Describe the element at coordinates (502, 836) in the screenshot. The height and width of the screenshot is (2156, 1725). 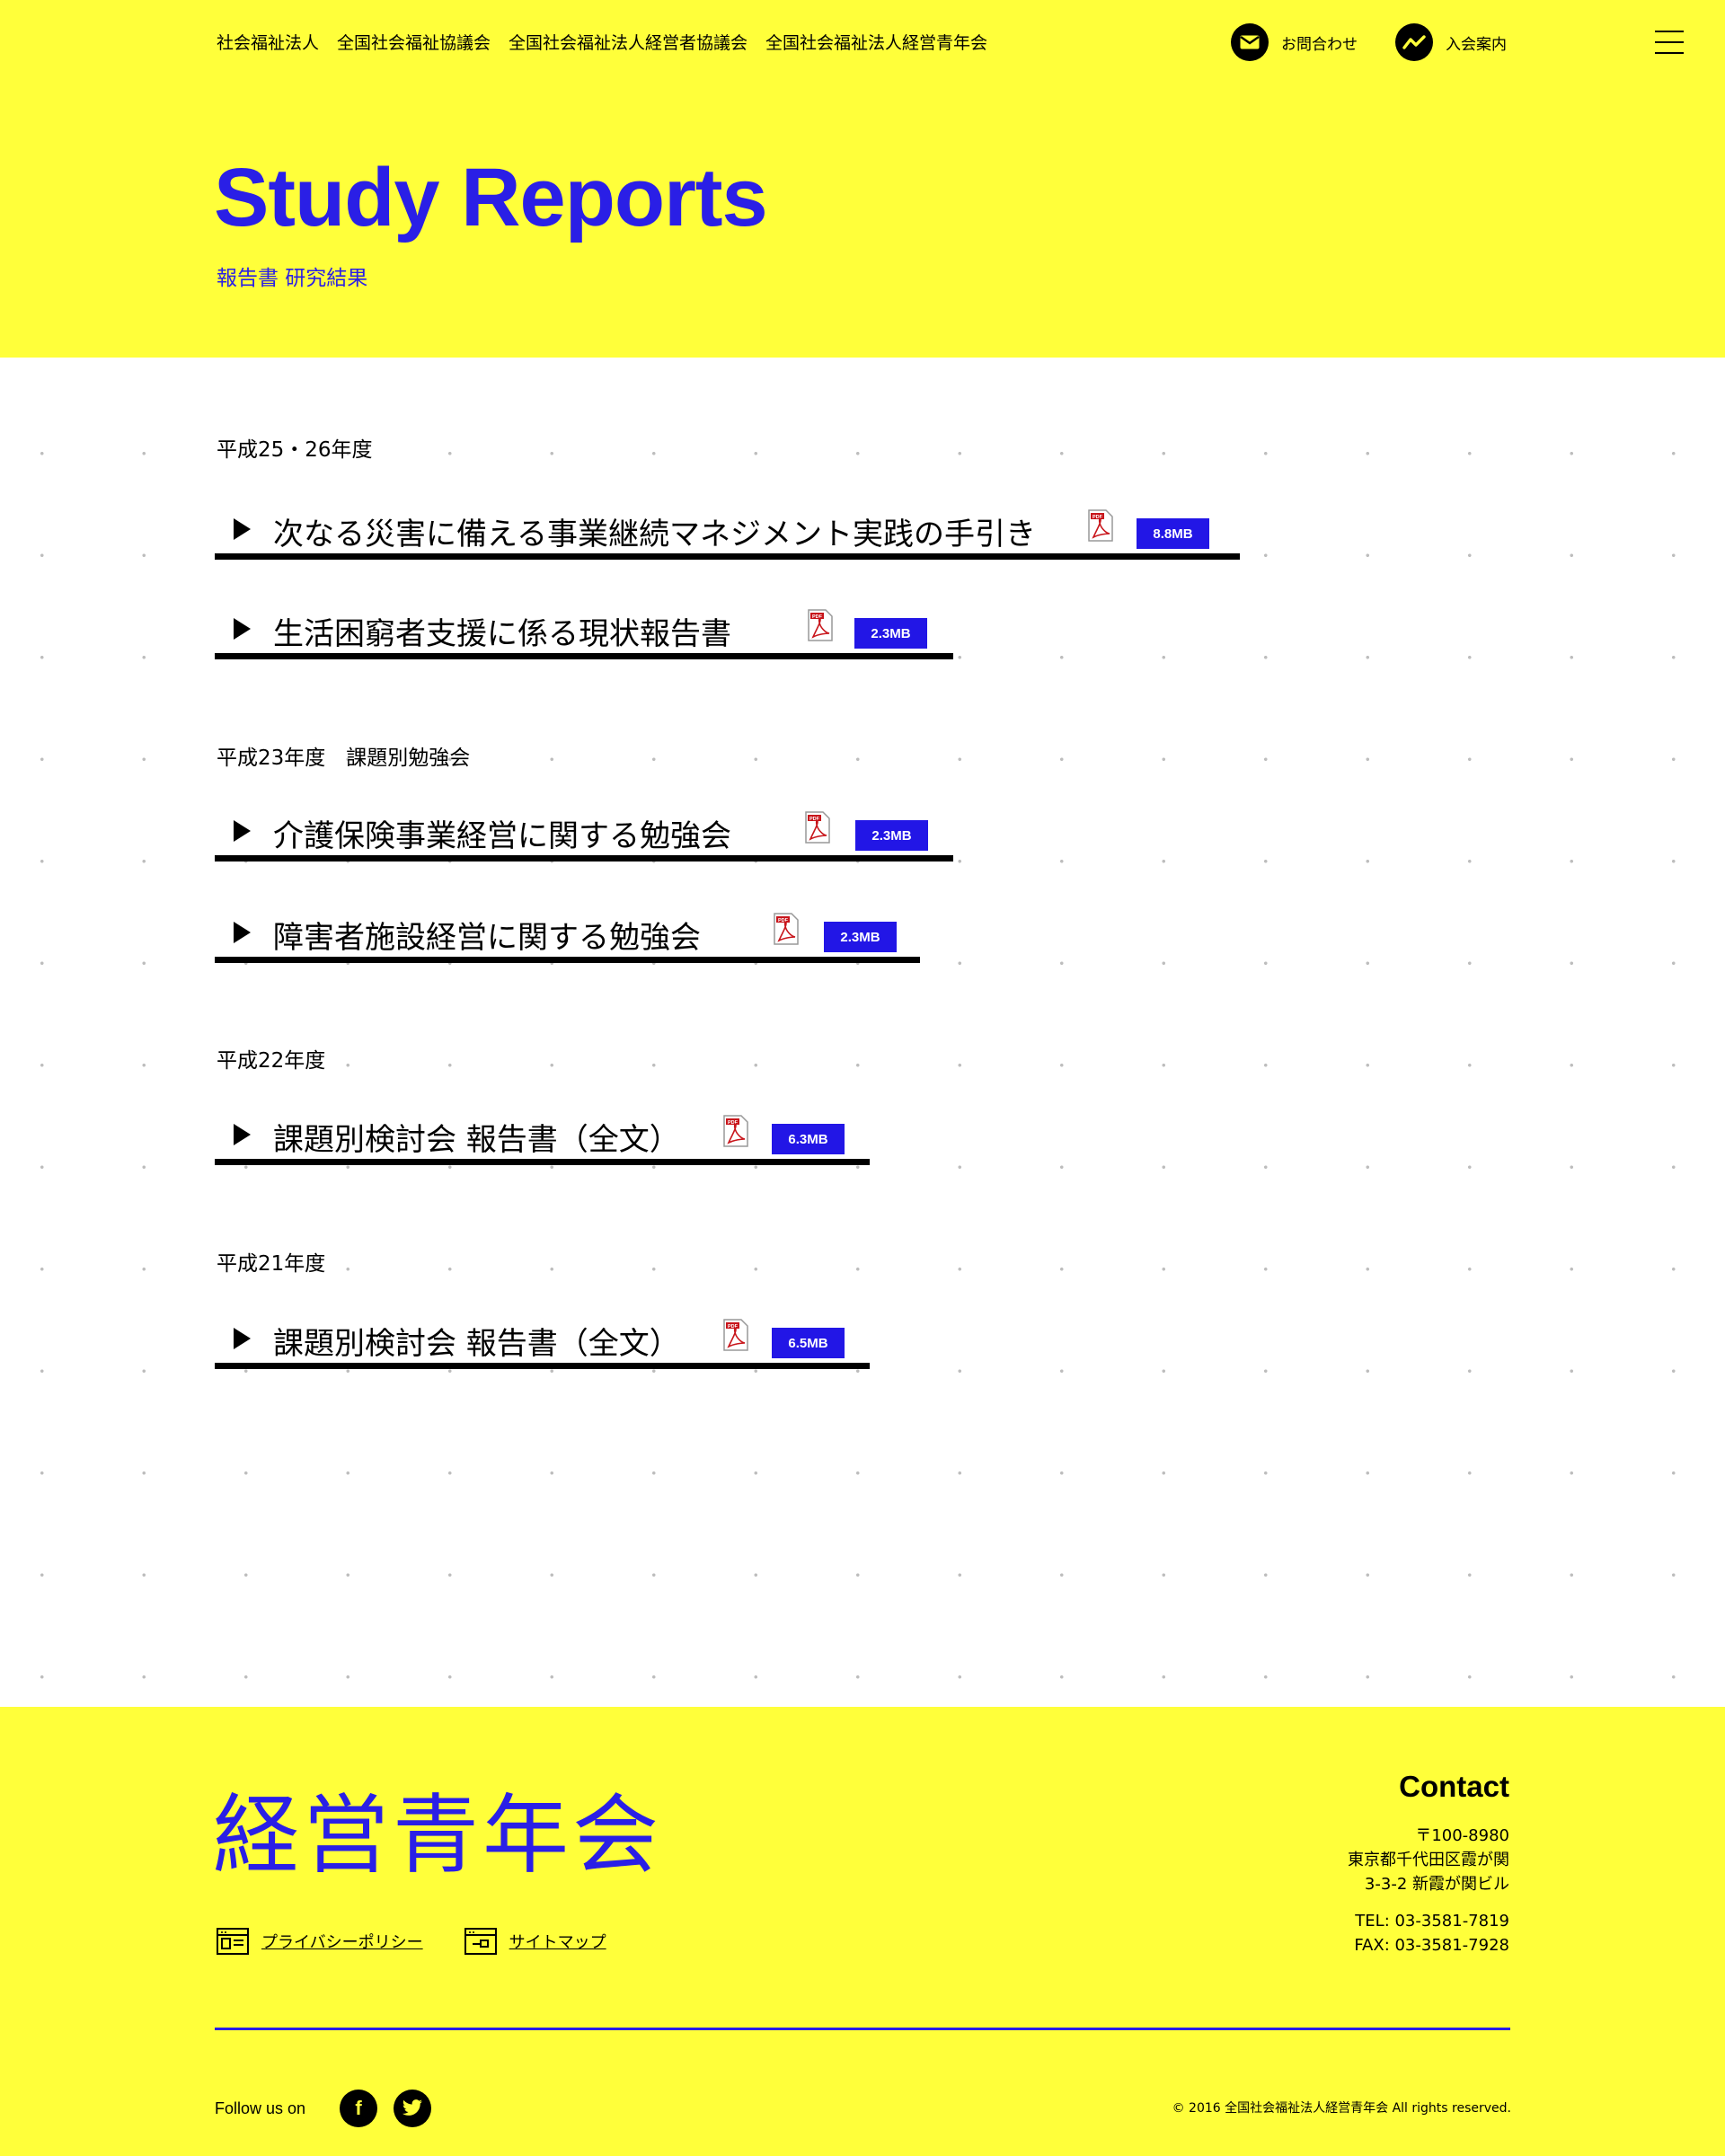
I see `report-title: 介護保険事業経営に関する勉強会` at that location.